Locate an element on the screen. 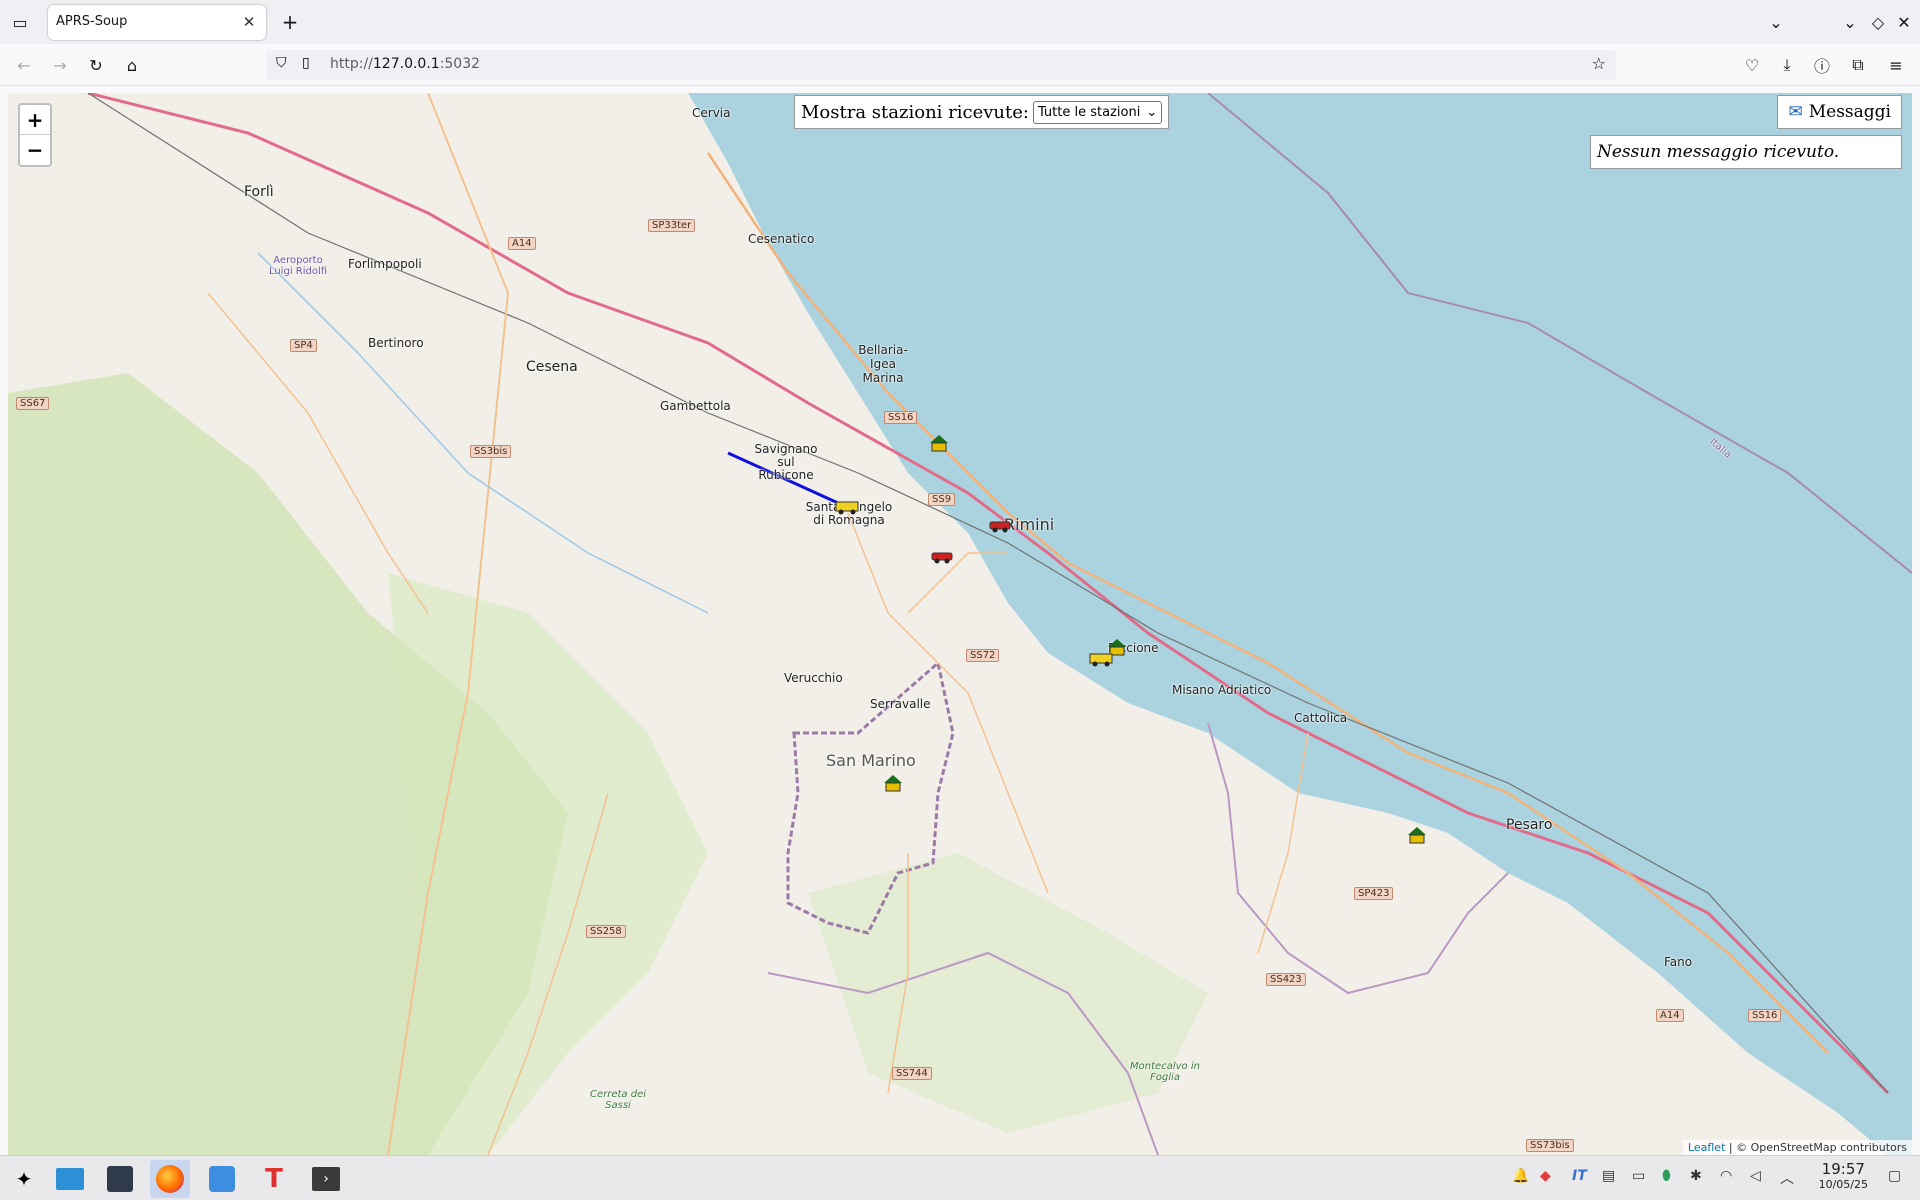 The width and height of the screenshot is (1920, 1200). road-shield: SS3bis is located at coordinates (491, 451).